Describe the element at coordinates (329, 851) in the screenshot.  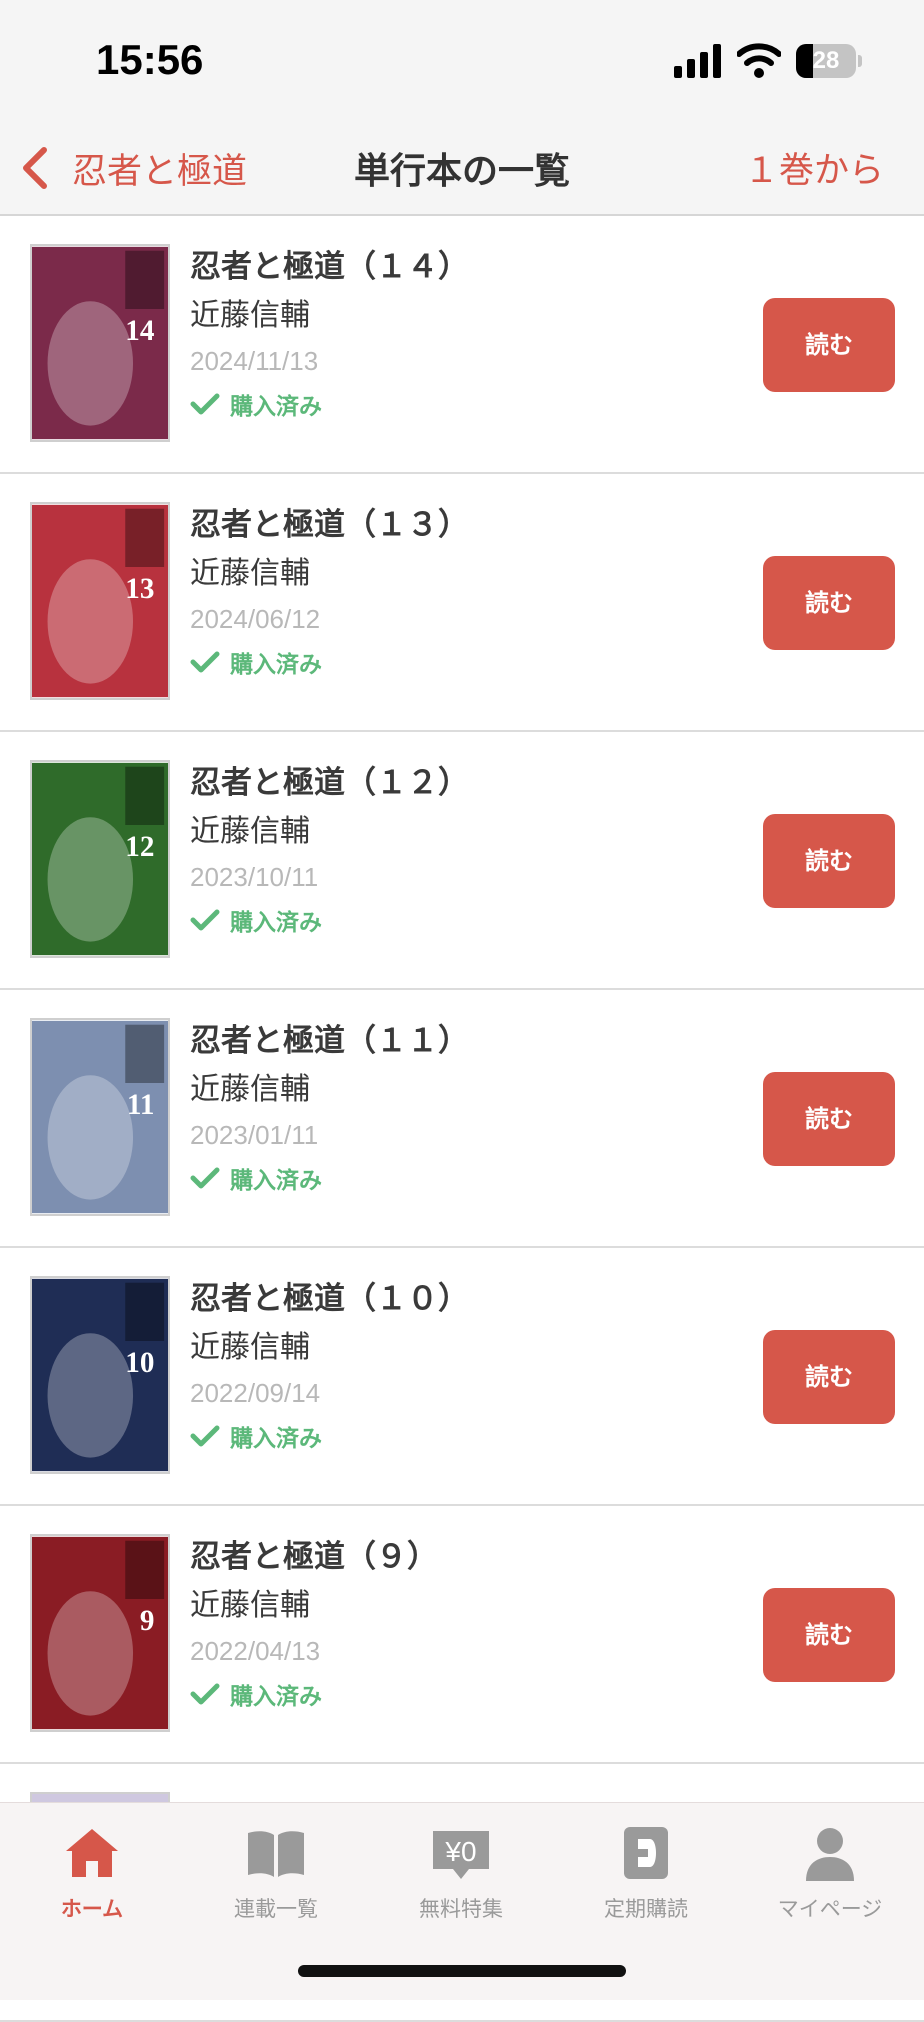
I see `volume-info: 忍者と極道（１２） 近藤信輔 2023/10/11 購入済み` at that location.